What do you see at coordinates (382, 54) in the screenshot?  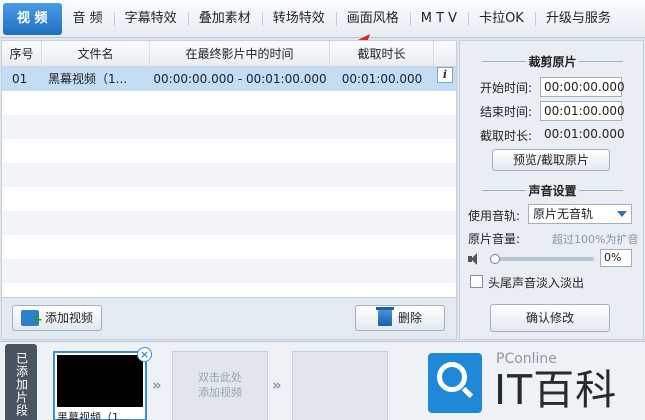 I see `header-duration: 截取时长` at bounding box center [382, 54].